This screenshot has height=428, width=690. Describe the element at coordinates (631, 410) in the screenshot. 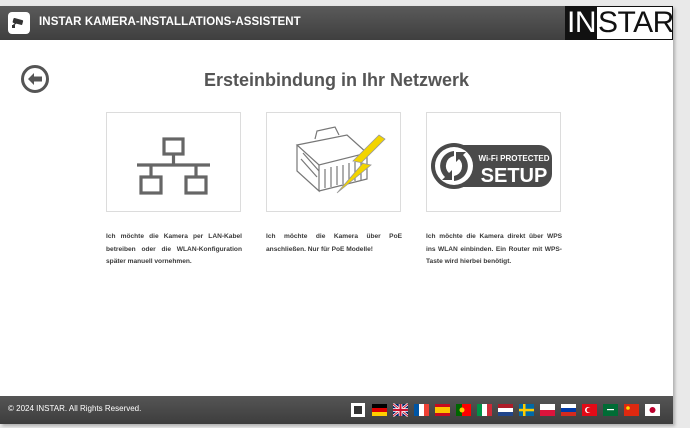

I see `flag-cn-icon` at that location.